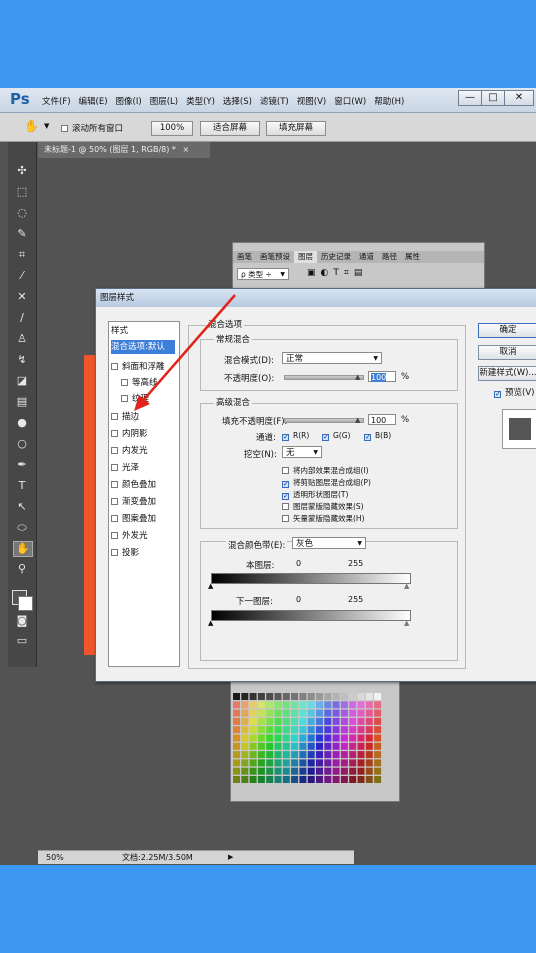 Image resolution: width=536 pixels, height=953 pixels. Describe the element at coordinates (157, 857) in the screenshot. I see `document-size: 文档:2.25M/3.50M` at that location.